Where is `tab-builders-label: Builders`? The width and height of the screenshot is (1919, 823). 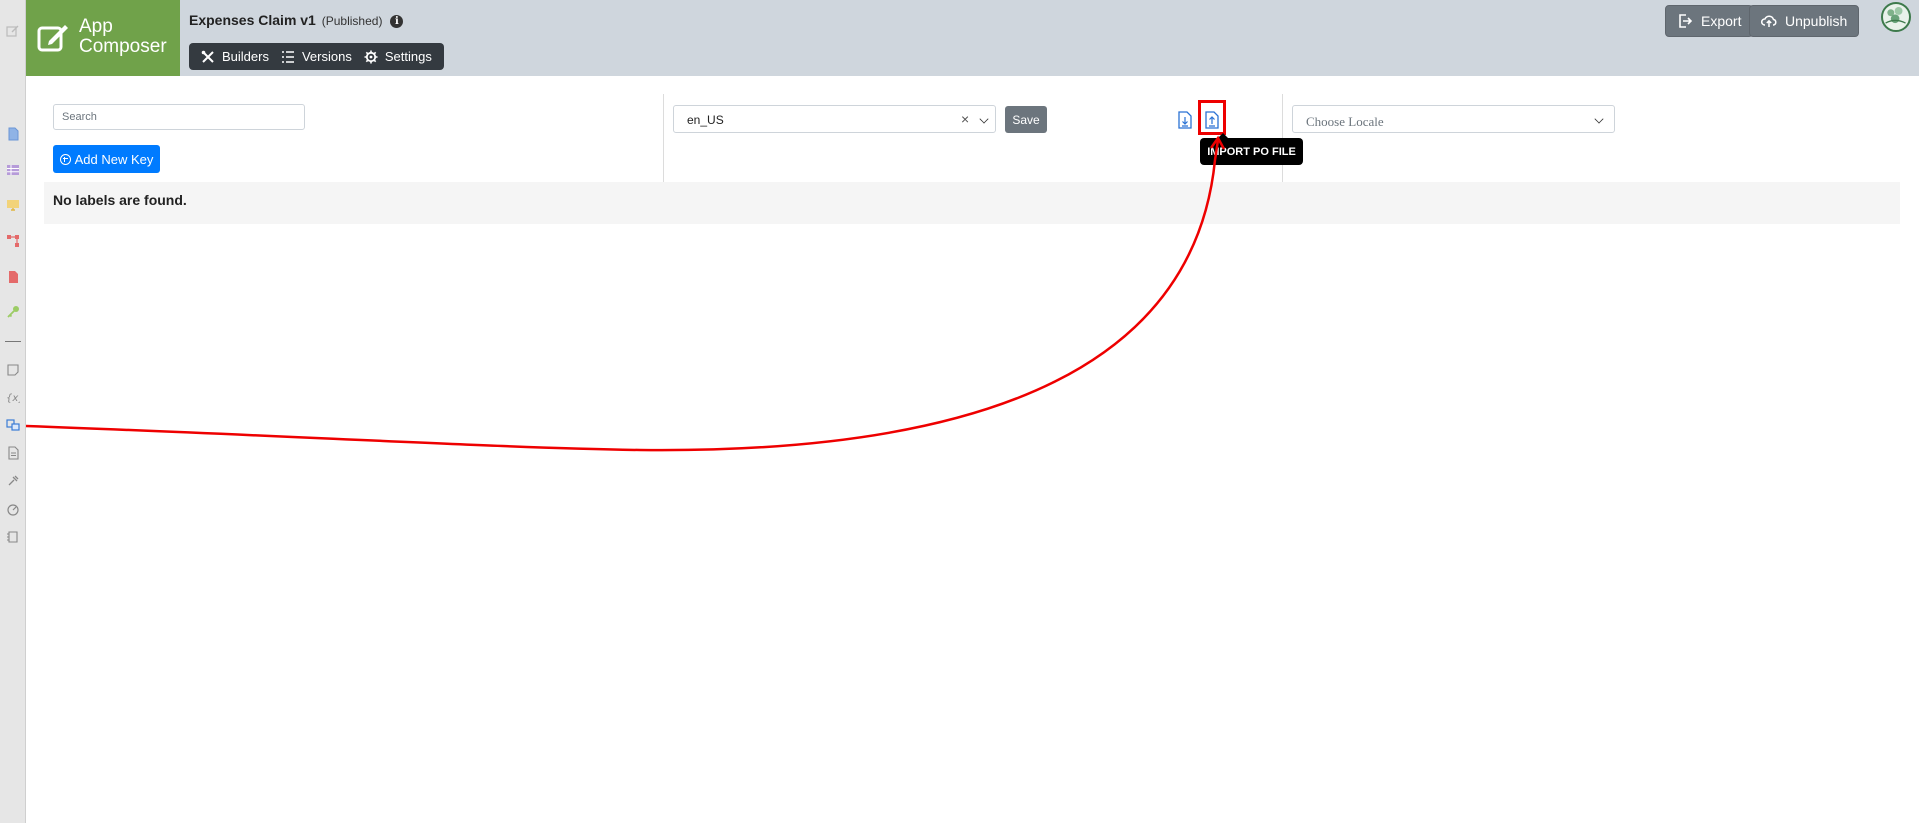
tab-builders-label: Builders is located at coordinates (245, 56).